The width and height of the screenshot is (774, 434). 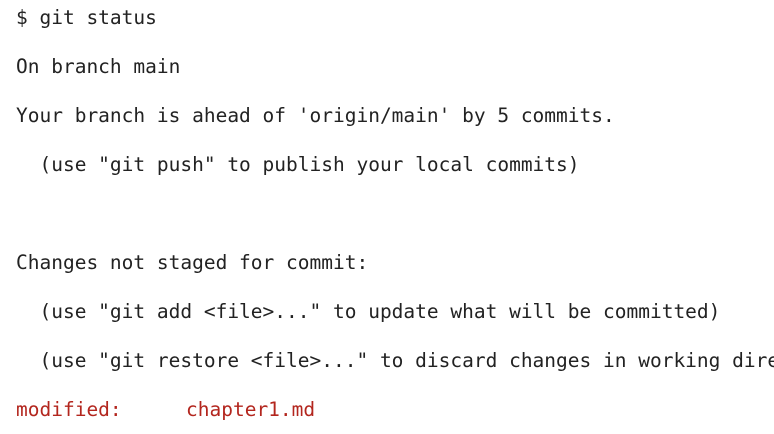 I want to click on modified-file: chapter1.md, so click(x=251, y=409).